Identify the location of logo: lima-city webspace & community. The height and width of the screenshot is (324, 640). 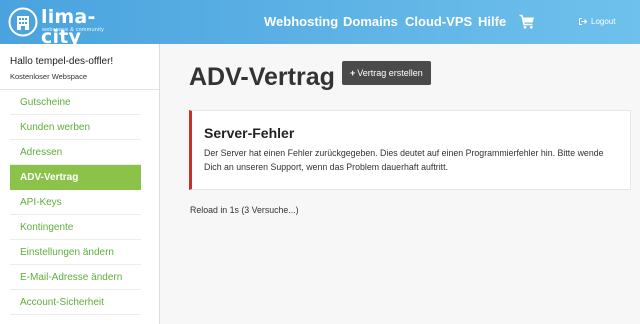
(66, 27).